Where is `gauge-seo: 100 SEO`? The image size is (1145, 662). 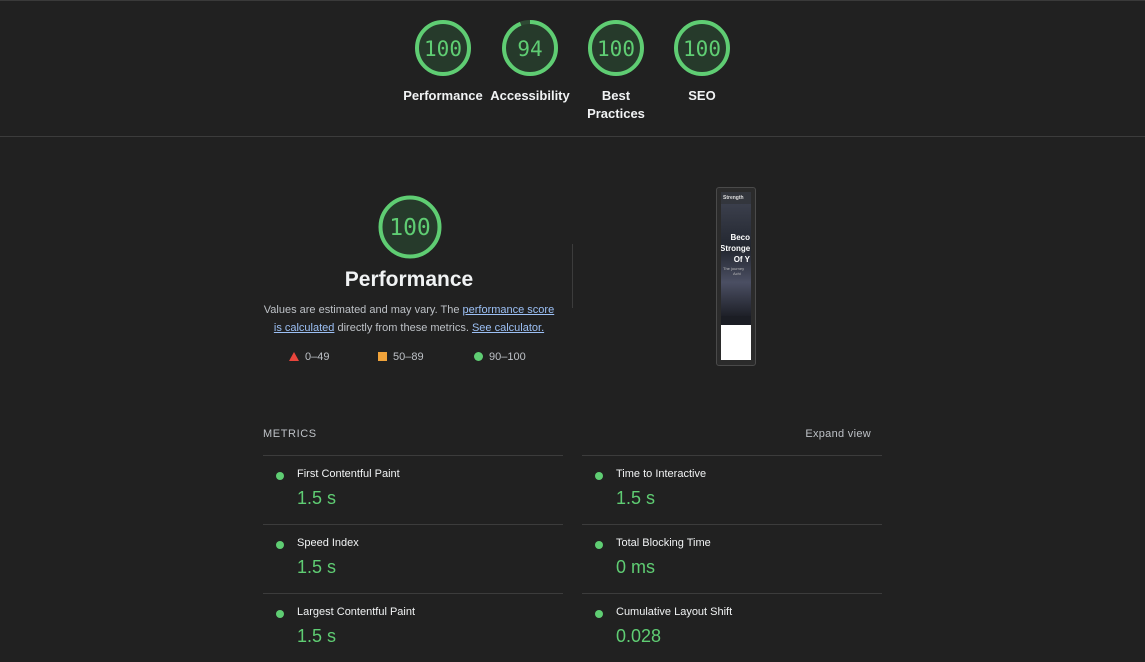
gauge-seo: 100 SEO is located at coordinates (702, 61).